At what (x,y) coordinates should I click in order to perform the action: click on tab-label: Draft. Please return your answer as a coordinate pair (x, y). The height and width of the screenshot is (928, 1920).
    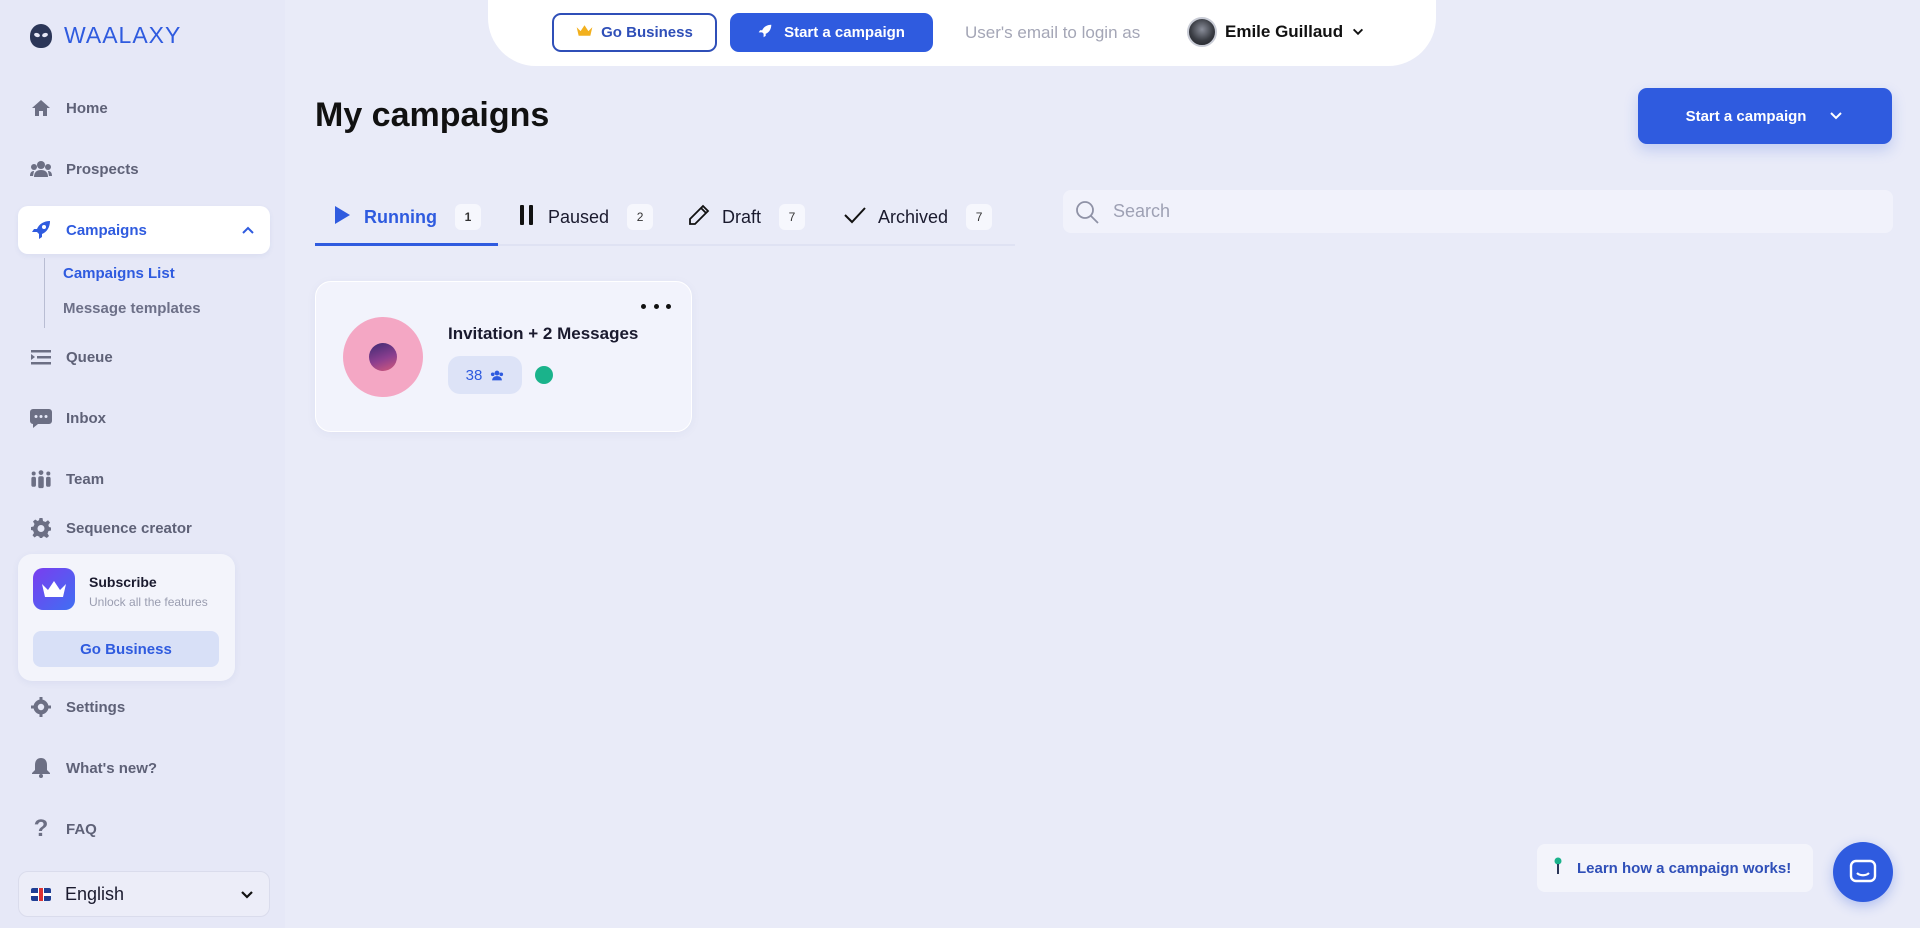
    Looking at the image, I should click on (742, 216).